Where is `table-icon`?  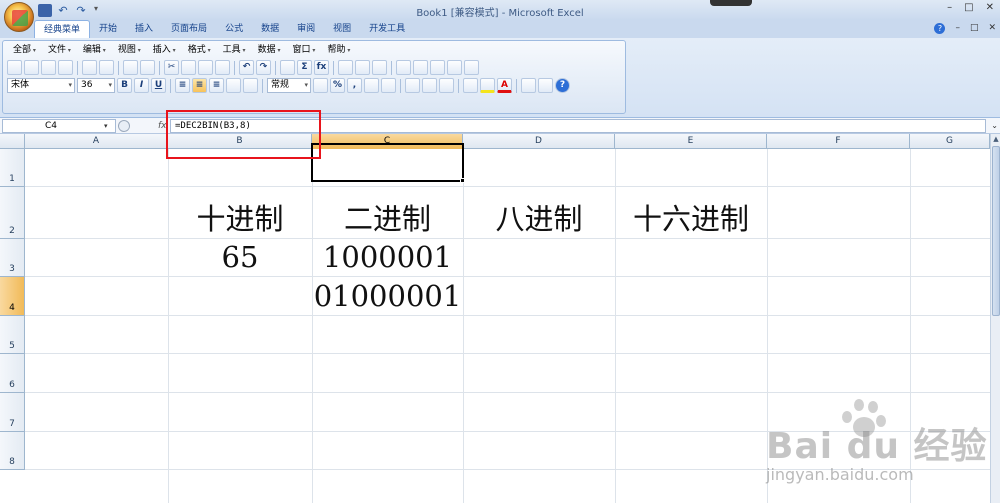
table-icon is located at coordinates (437, 67).